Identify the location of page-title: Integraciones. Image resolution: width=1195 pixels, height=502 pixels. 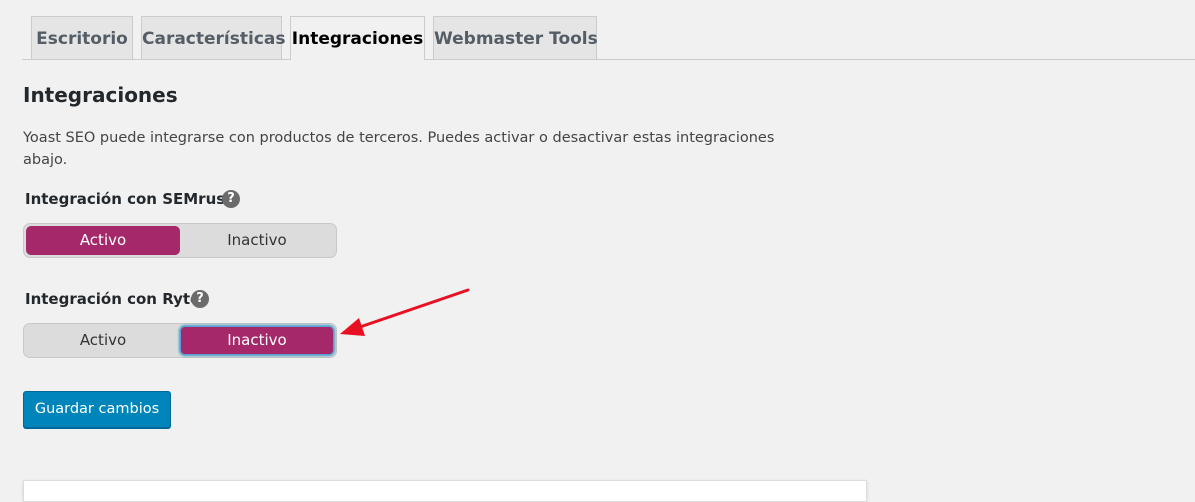
(100, 95).